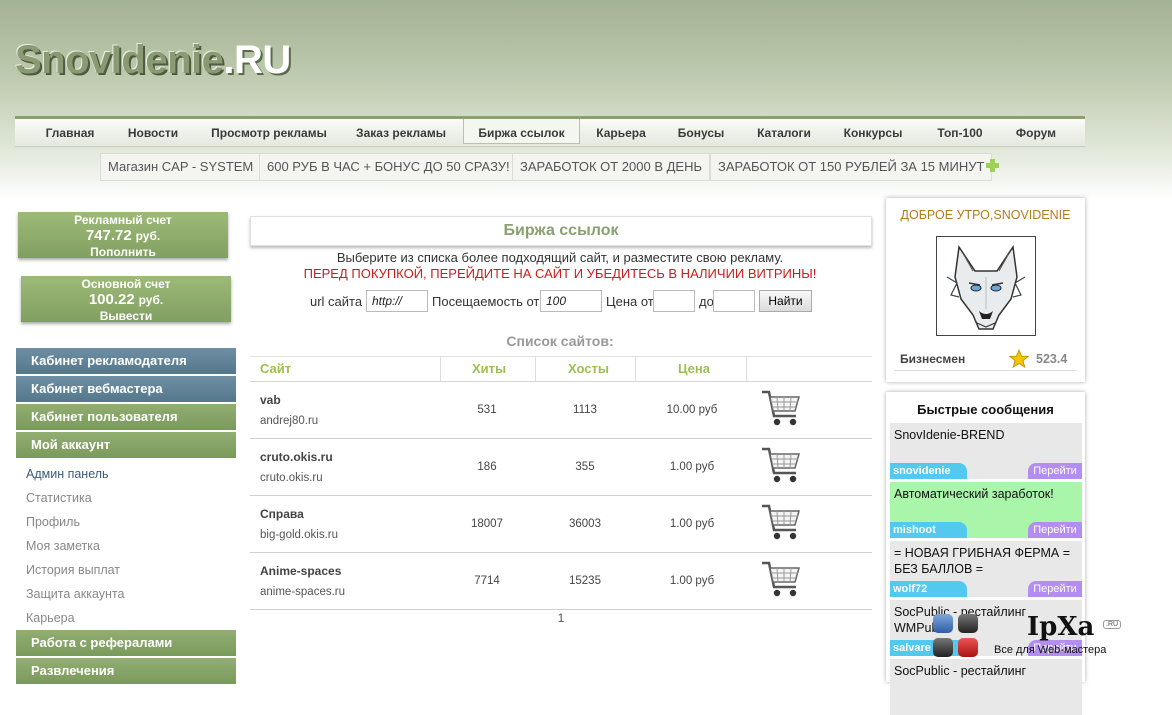  What do you see at coordinates (701, 131) in the screenshot?
I see `nav-bonuses: Бонусы` at bounding box center [701, 131].